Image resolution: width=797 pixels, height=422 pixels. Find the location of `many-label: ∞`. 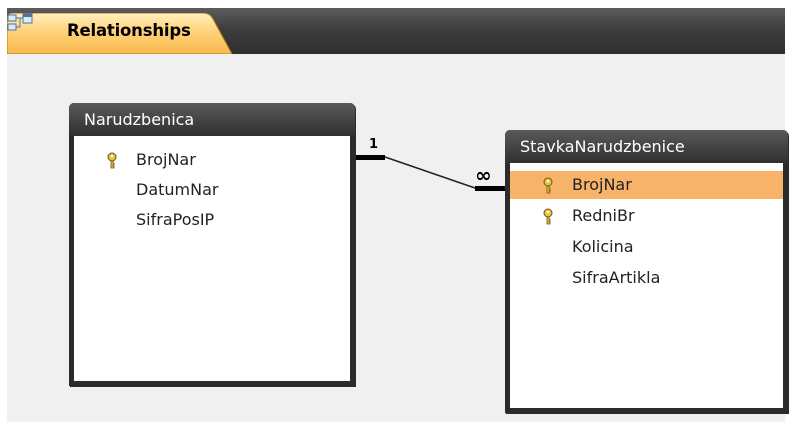

many-label: ∞ is located at coordinates (483, 175).